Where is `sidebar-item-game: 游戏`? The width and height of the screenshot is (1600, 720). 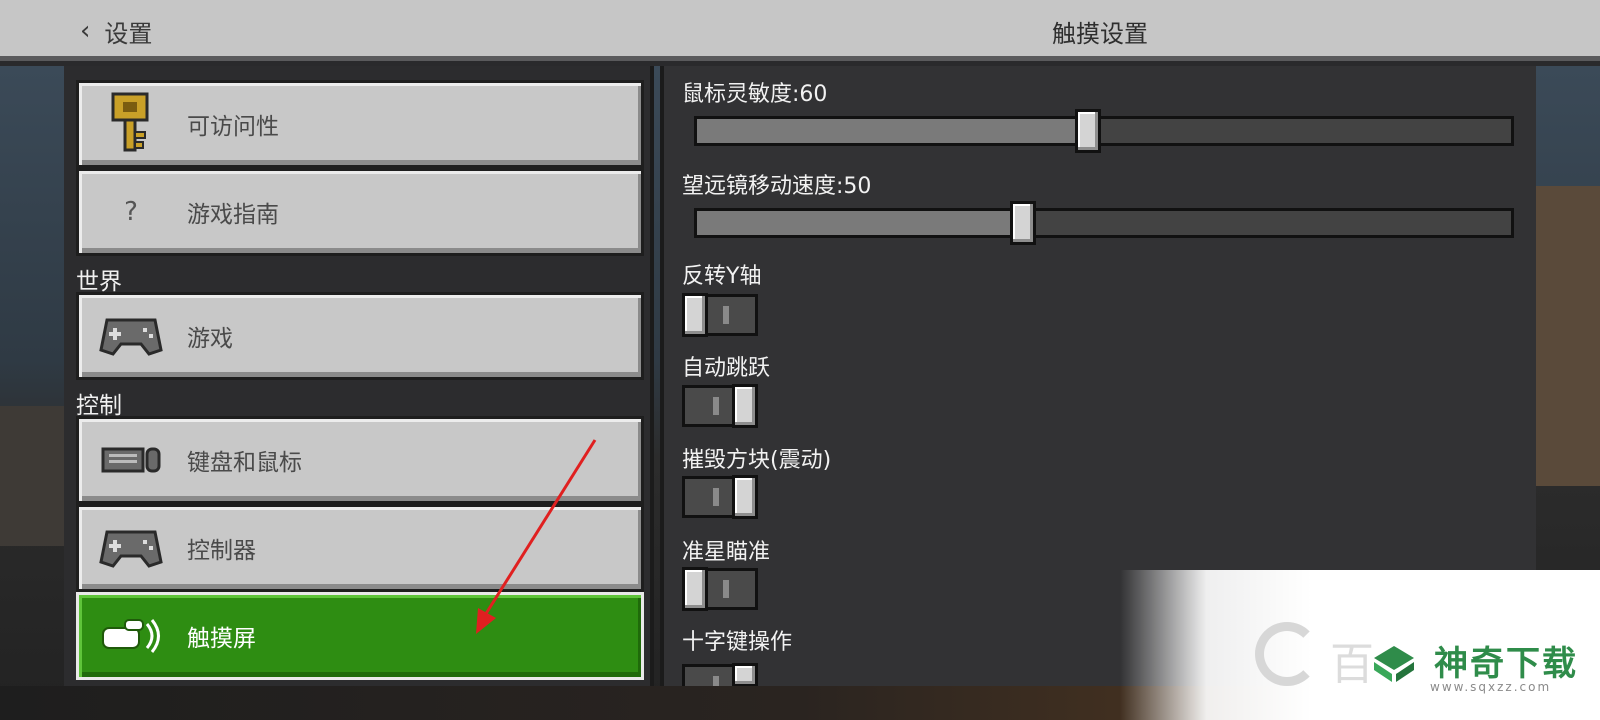
sidebar-item-game: 游戏 is located at coordinates (360, 336).